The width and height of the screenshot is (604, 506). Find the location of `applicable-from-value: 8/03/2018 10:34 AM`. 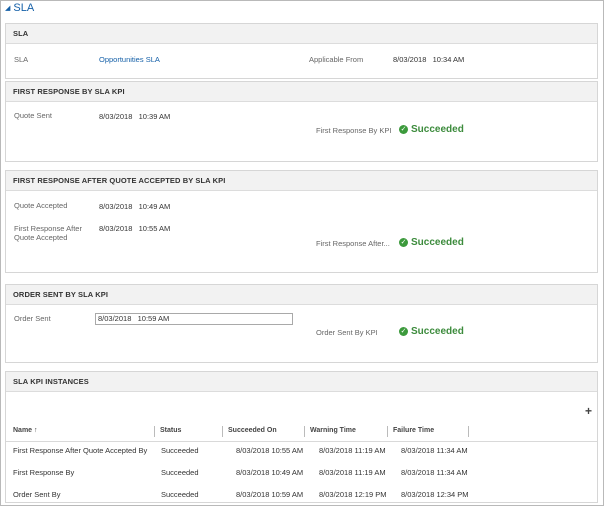

applicable-from-value: 8/03/2018 10:34 AM is located at coordinates (429, 59).